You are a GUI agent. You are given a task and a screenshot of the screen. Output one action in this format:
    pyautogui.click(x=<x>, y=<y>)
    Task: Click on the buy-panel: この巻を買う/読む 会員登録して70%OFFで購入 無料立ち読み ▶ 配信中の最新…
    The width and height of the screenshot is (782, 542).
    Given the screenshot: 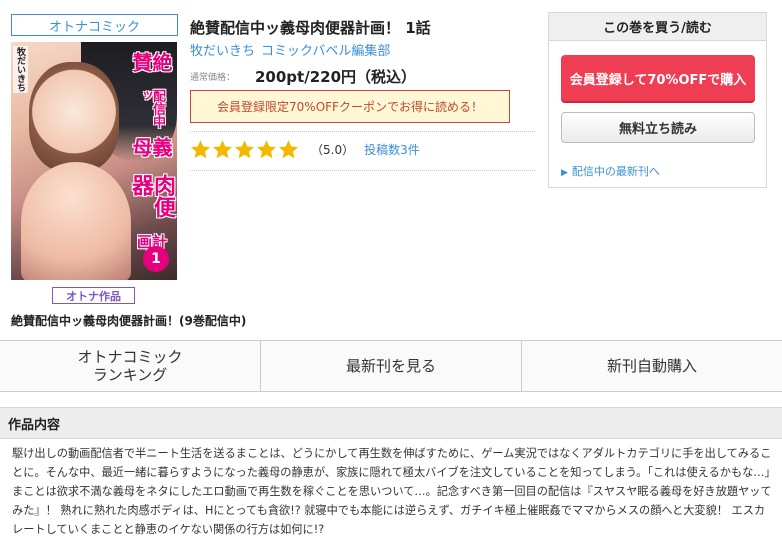 What is the action you would take?
    pyautogui.click(x=657, y=100)
    